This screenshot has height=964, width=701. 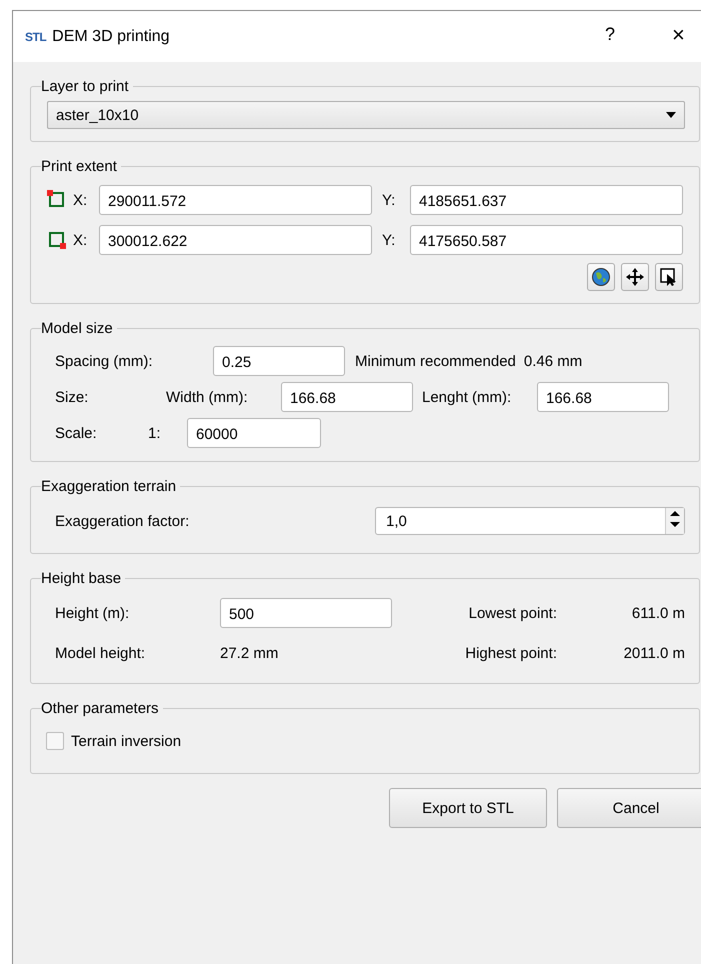 I want to click on scale-prefix: 1:, so click(x=155, y=433).